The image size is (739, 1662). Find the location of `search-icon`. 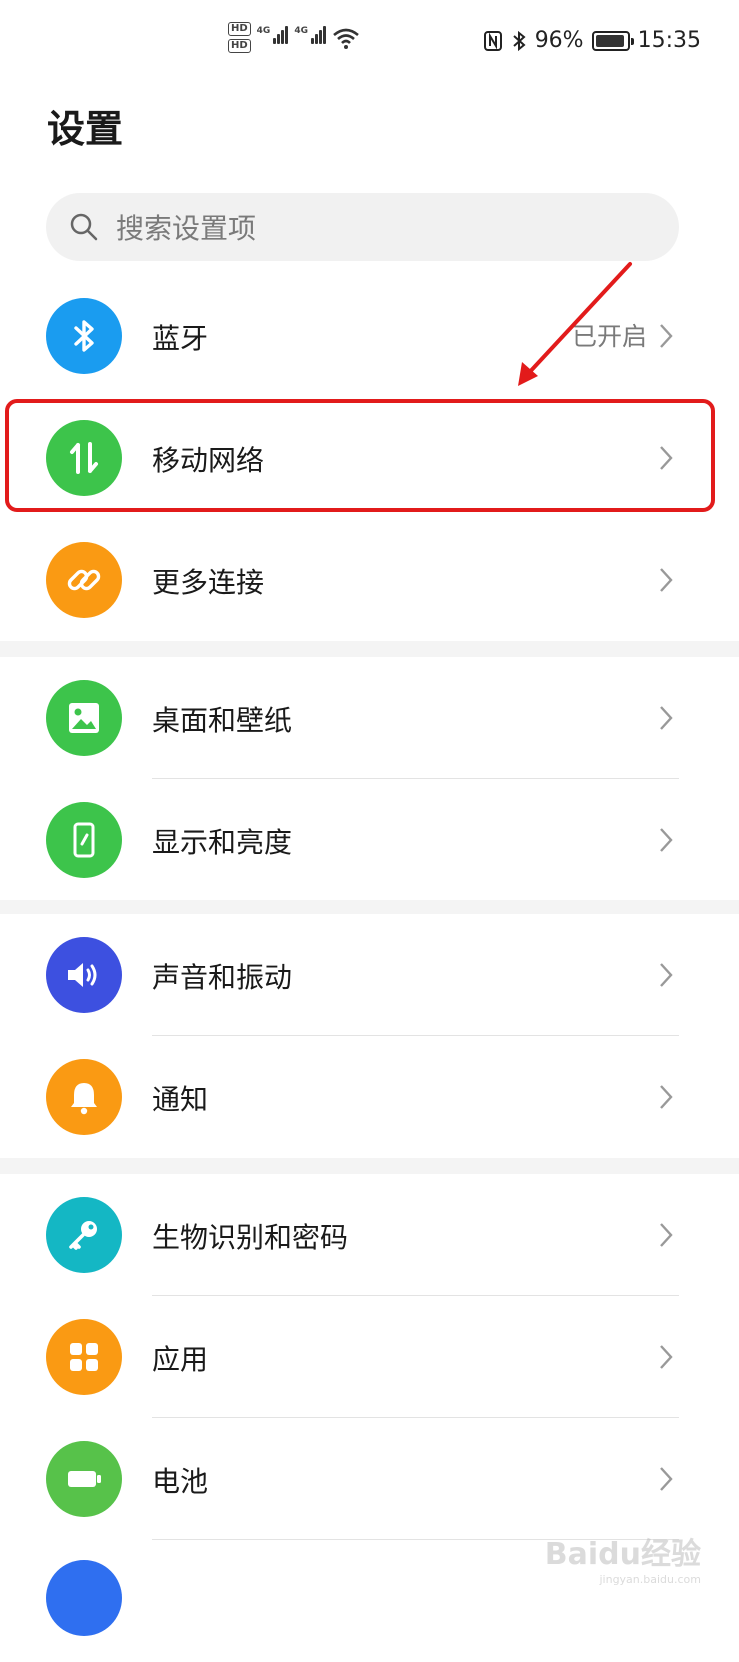

search-icon is located at coordinates (84, 227).